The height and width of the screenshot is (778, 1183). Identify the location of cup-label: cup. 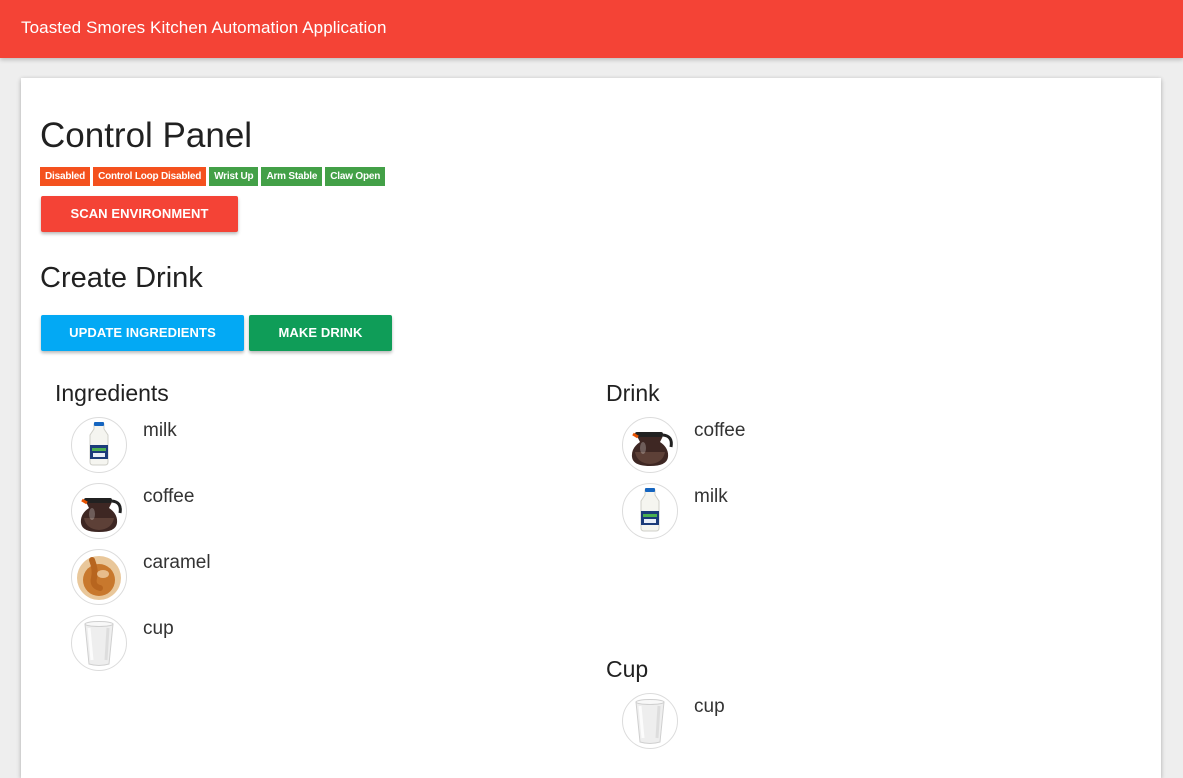
(709, 706).